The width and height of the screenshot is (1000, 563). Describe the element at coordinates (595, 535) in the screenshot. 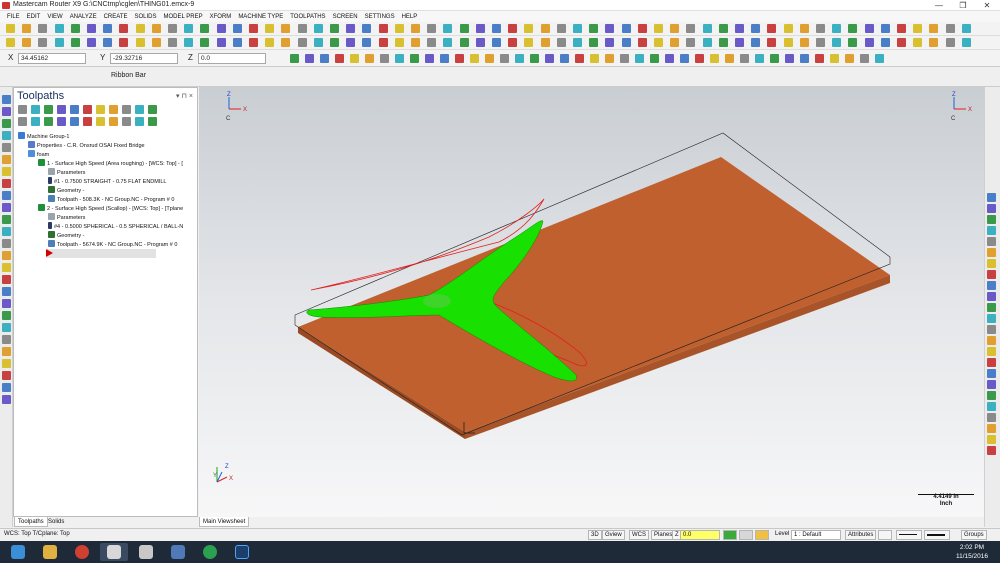

I see `3d-button: 3D` at that location.